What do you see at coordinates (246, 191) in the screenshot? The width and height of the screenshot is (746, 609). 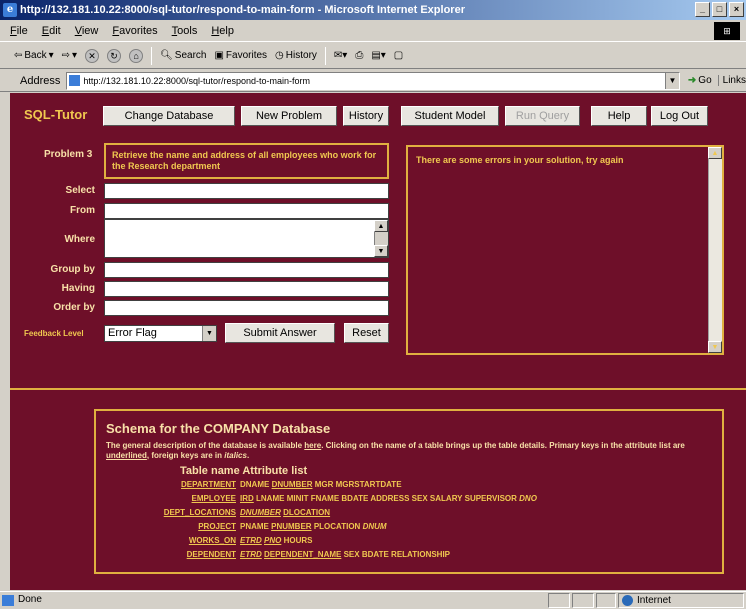 I see `select-input` at bounding box center [246, 191].